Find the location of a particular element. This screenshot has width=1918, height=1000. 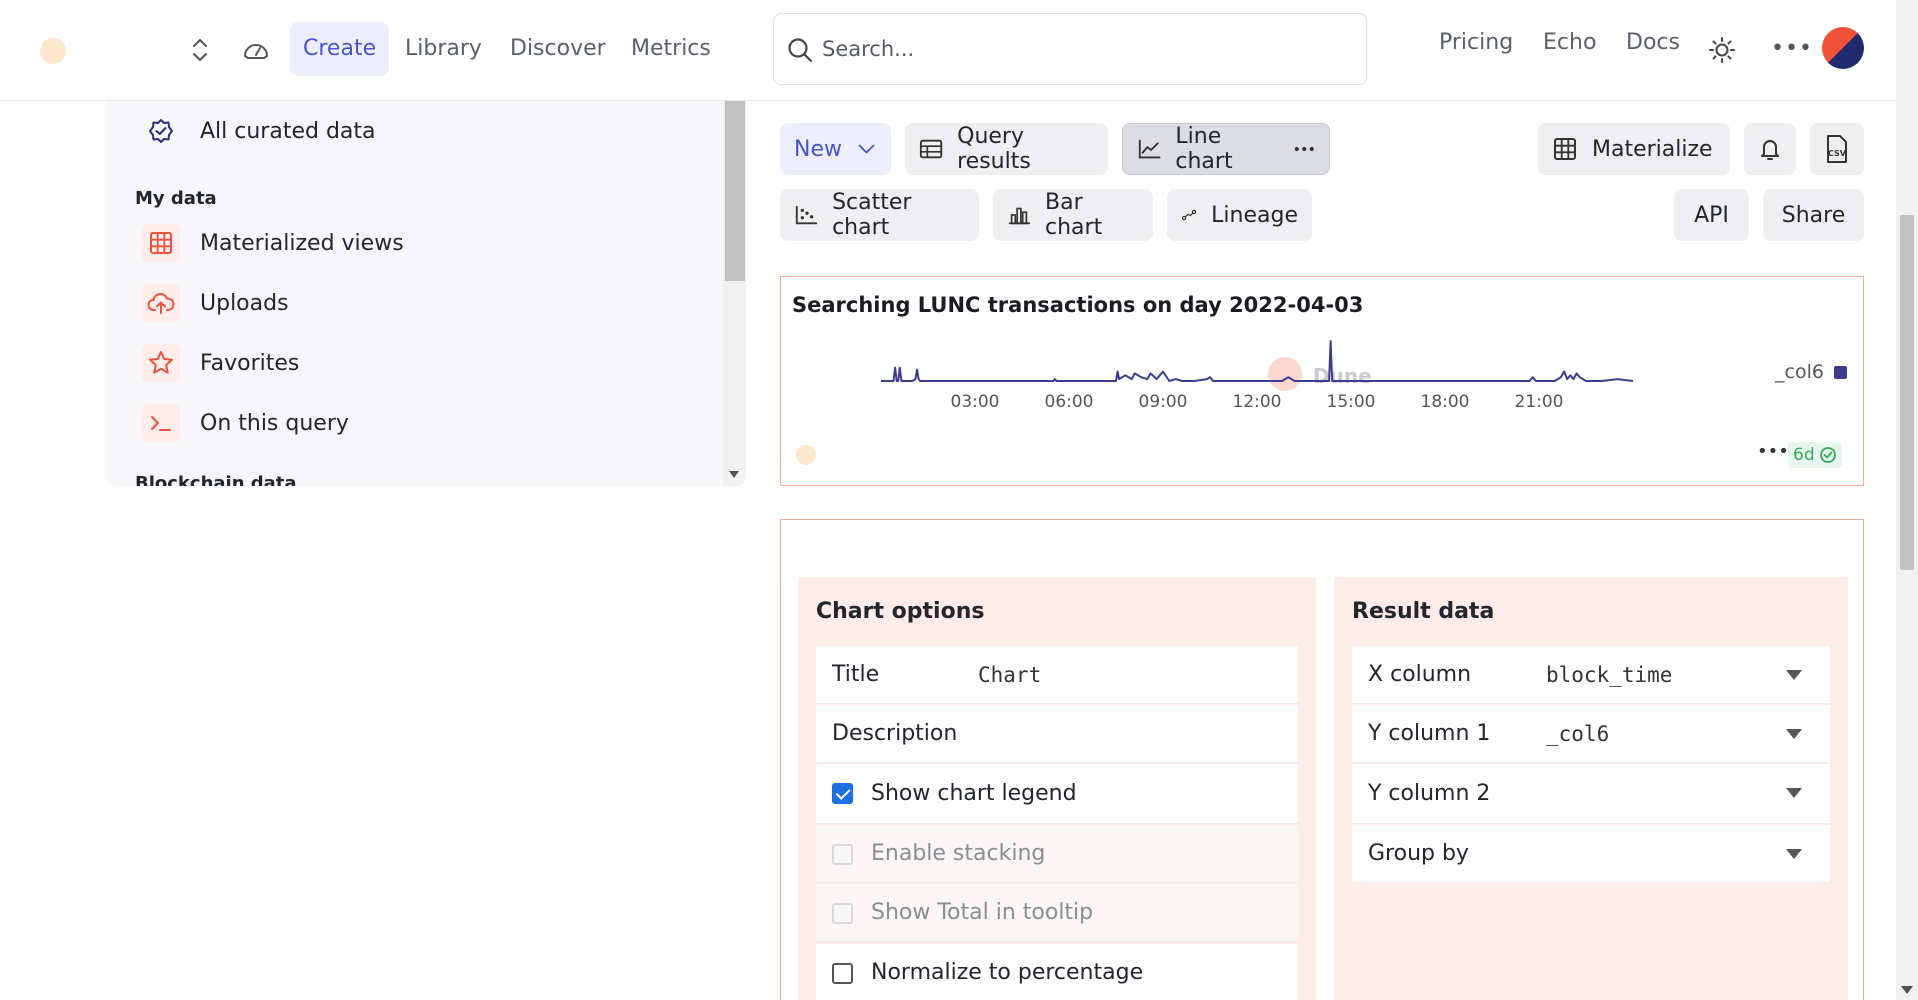

line-chart: Dune 03:00 06:00 09:00 12:00 15:00 18:00 21:00 is located at coordinates (1323, 382).